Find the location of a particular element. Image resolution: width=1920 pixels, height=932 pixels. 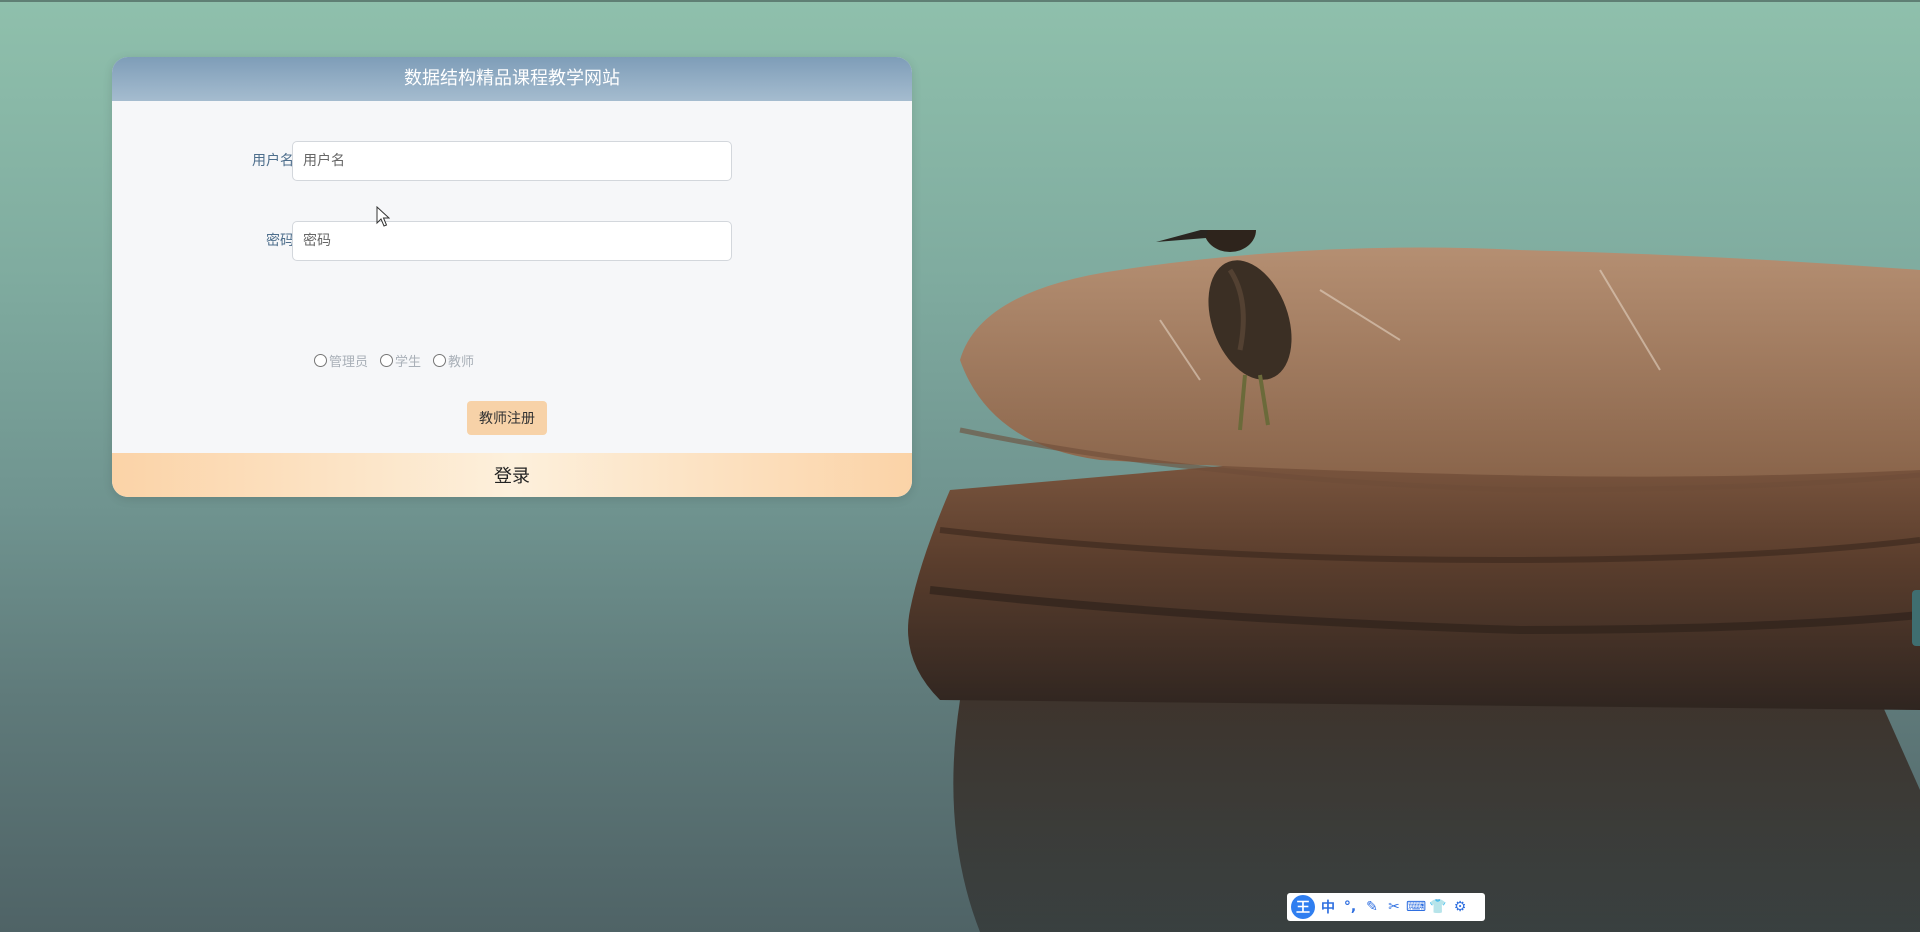

role-radio-teacher is located at coordinates (440, 360).